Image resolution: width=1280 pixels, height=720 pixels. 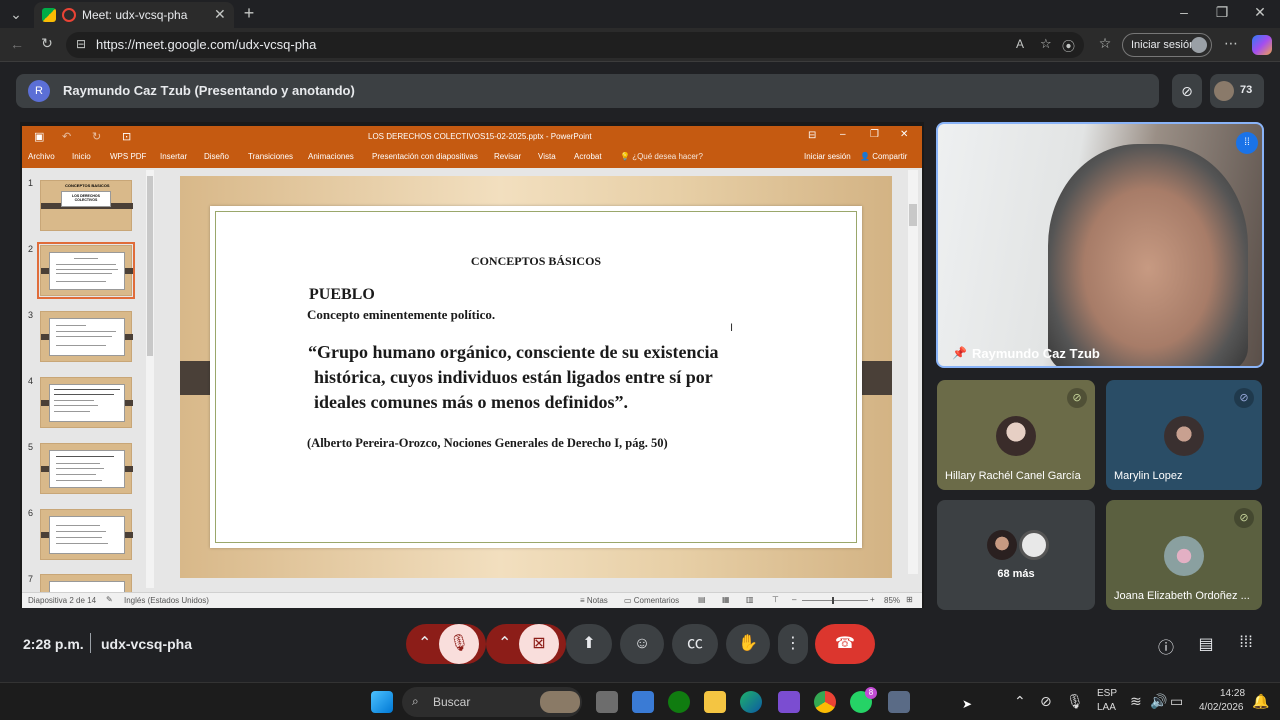 What do you see at coordinates (750, 599) in the screenshot?
I see `reading-view-icon: ▥` at bounding box center [750, 599].